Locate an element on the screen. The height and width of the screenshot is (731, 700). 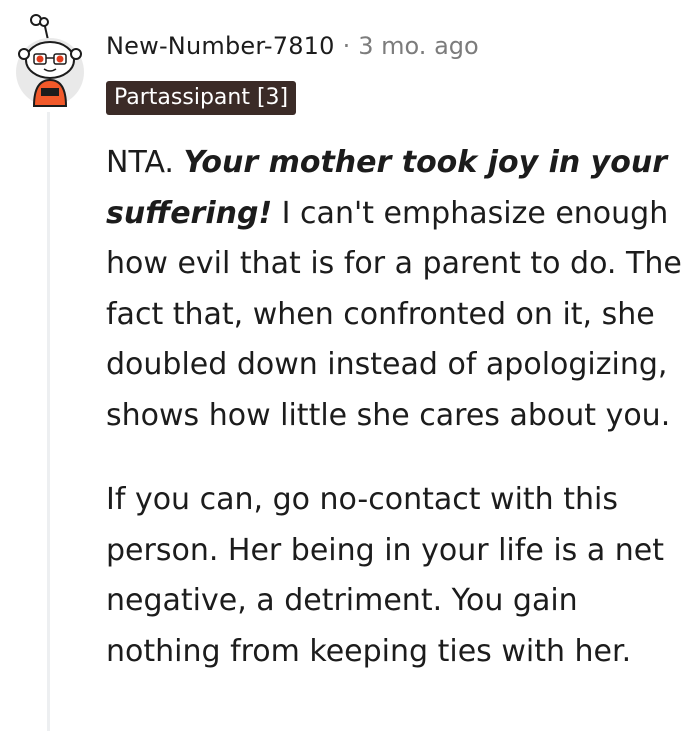
comment-meta: New-Number-7810 · 3 mo. ago is located at coordinates (292, 46).